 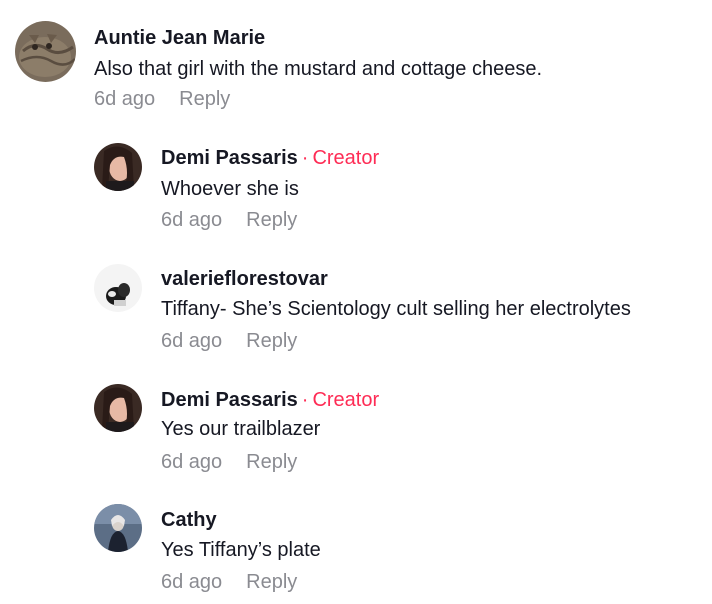 I want to click on comment-author: valerieflorestovar, so click(x=244, y=279).